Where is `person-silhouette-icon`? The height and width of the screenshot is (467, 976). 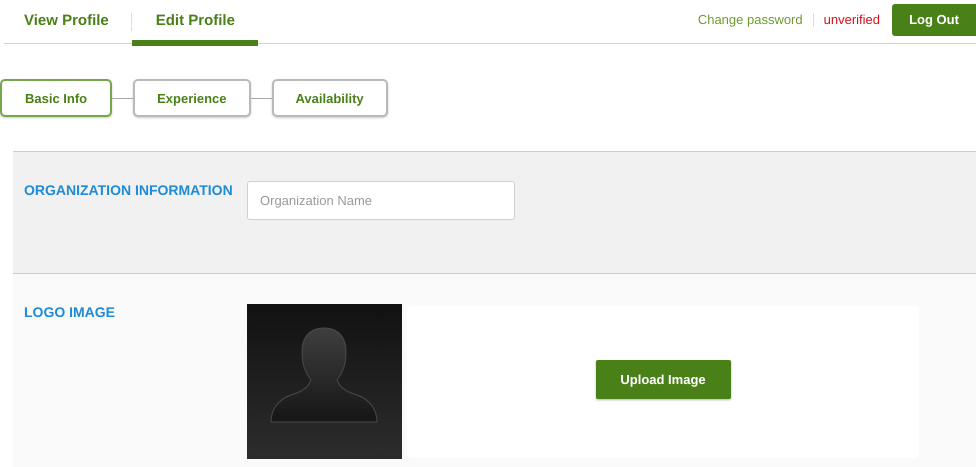
person-silhouette-icon is located at coordinates (324, 381).